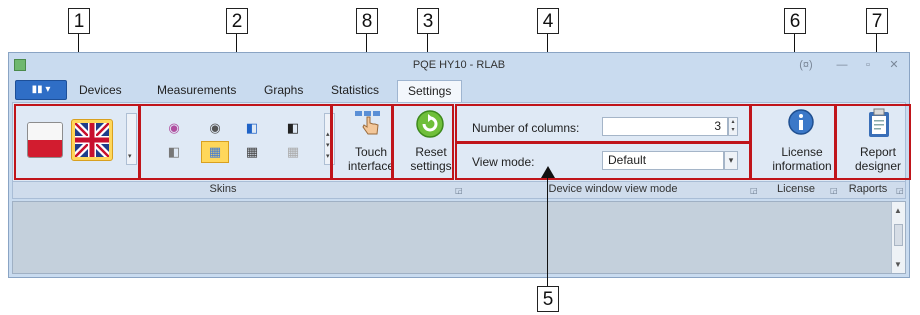 Image resolution: width=920 pixels, height=315 pixels. Describe the element at coordinates (283, 90) in the screenshot. I see `tab-graphs: Graphs` at that location.